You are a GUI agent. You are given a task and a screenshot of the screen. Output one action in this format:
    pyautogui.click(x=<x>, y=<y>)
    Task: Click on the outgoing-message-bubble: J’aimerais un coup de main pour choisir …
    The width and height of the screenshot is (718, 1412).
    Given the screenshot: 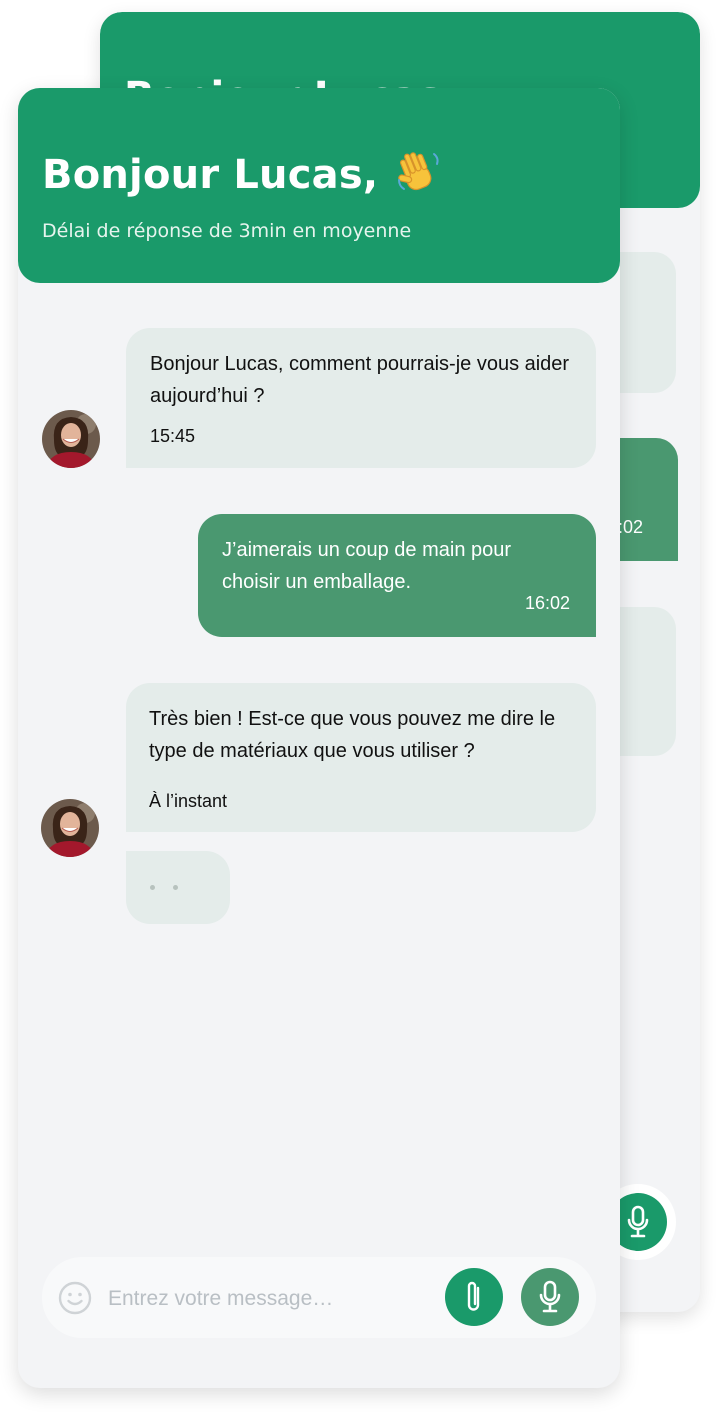 What is the action you would take?
    pyautogui.click(x=397, y=575)
    